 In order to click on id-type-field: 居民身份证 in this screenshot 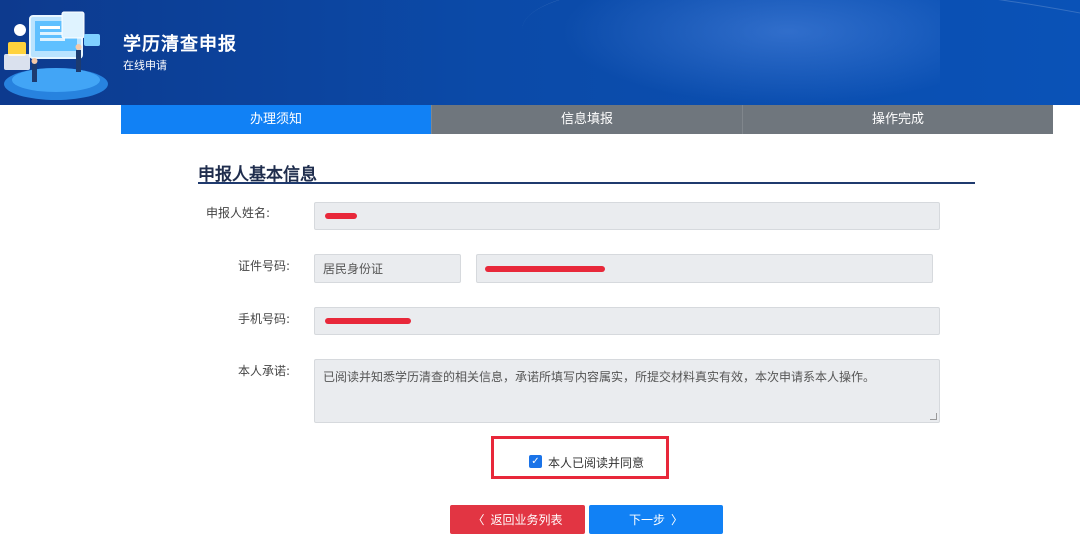, I will do `click(387, 268)`.